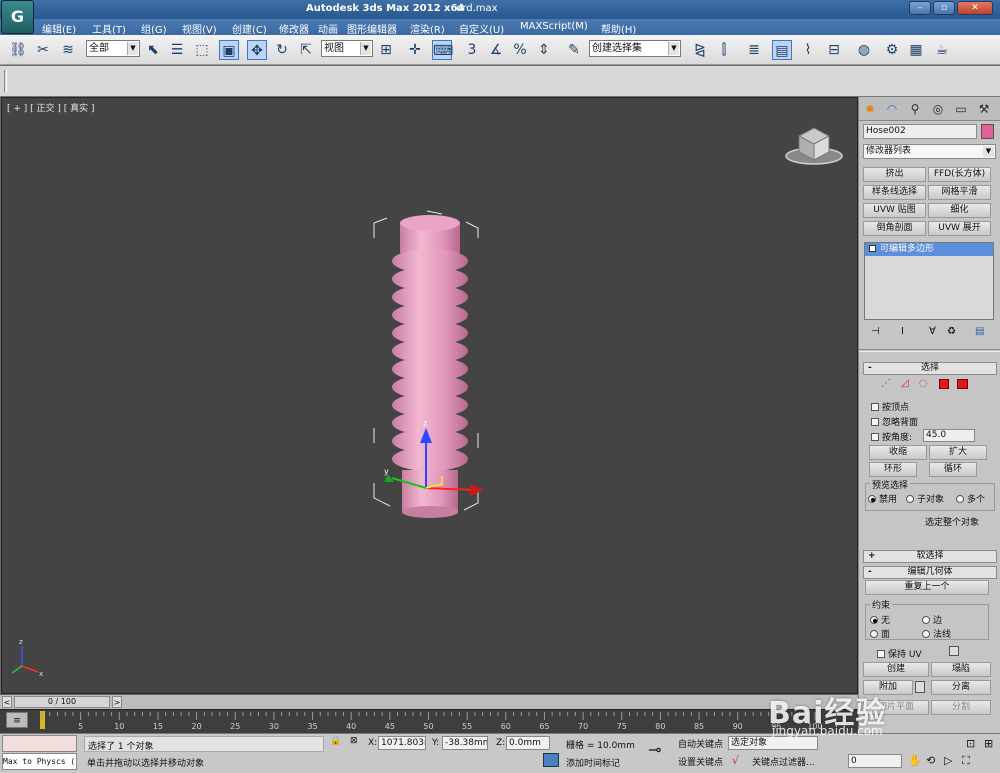 This screenshot has height=773, width=1000. Describe the element at coordinates (472, 50) in the screenshot. I see `snaps-toggle-icon: 3` at that location.